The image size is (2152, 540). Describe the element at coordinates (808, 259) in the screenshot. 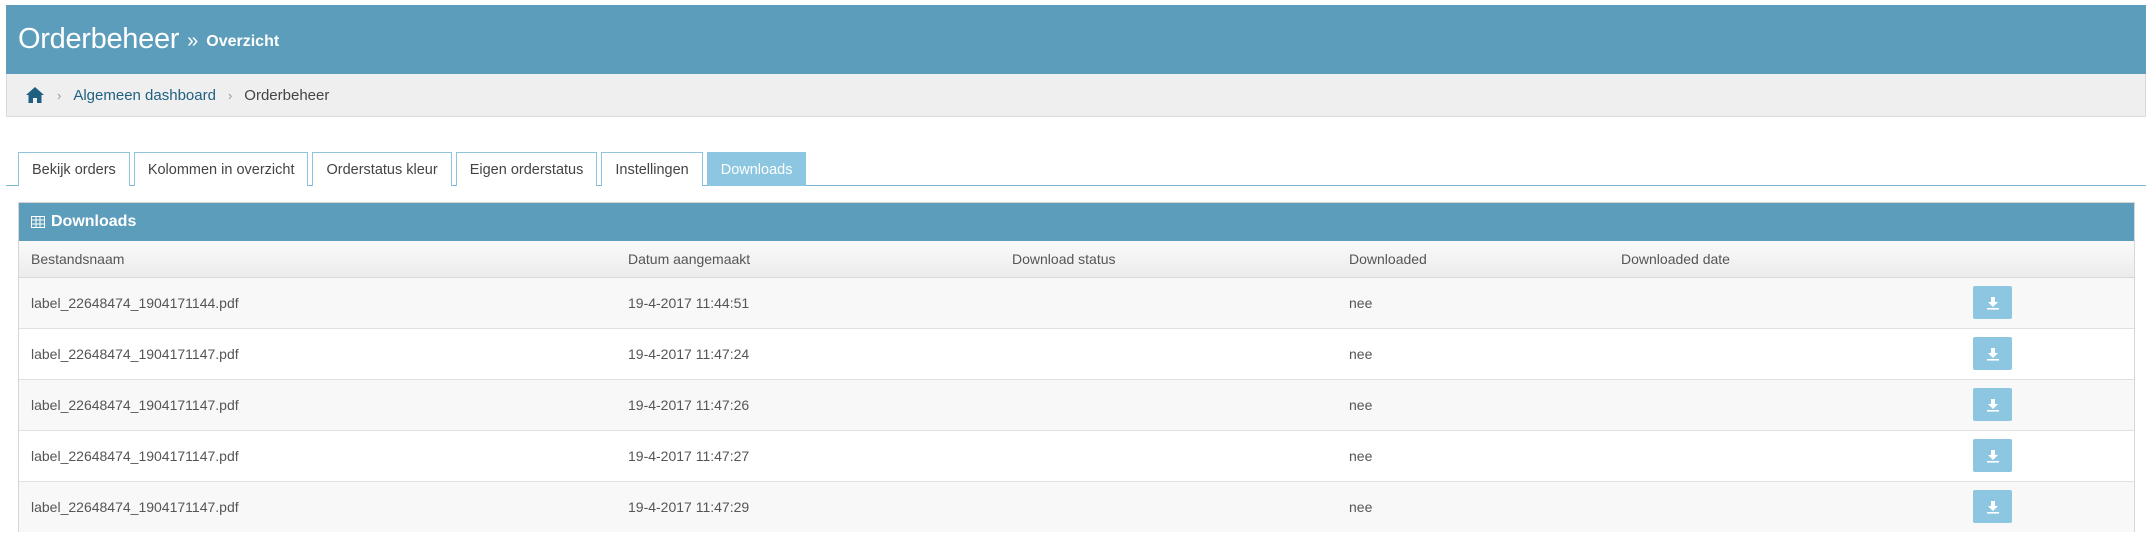

I see `column-header-datum-aangemaakt: Datum aangemaakt` at that location.